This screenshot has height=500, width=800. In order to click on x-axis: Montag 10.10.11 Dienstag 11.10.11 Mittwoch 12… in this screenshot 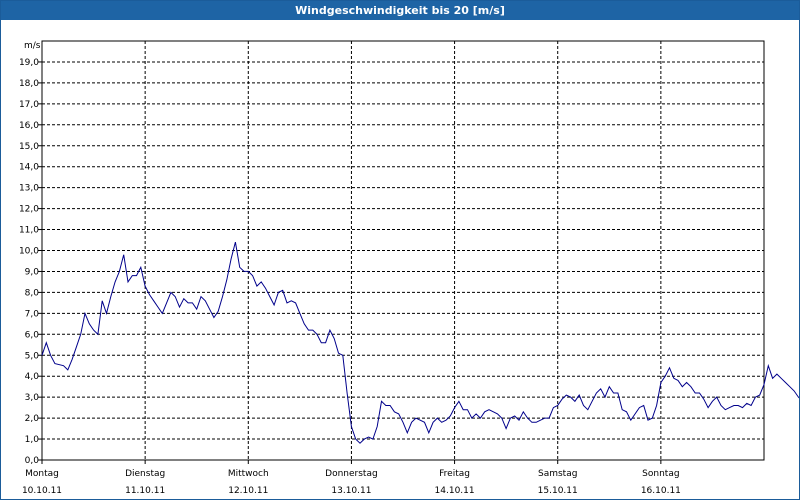, I will do `click(351, 478)`.